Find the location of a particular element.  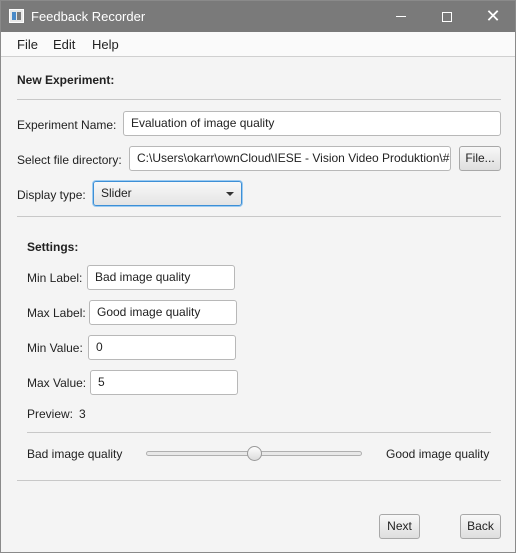

close-icon: ✕ is located at coordinates (493, 16).